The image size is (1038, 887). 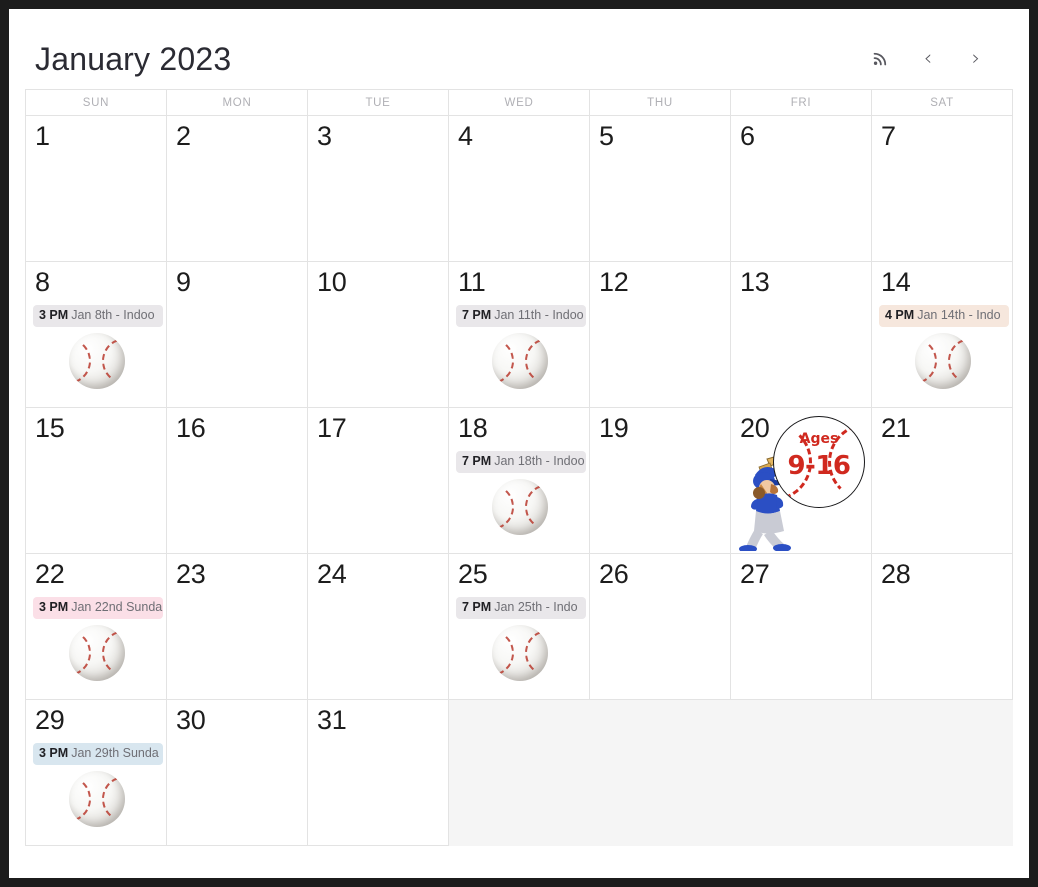 I want to click on day-cell-28: 28, so click(x=942, y=627).